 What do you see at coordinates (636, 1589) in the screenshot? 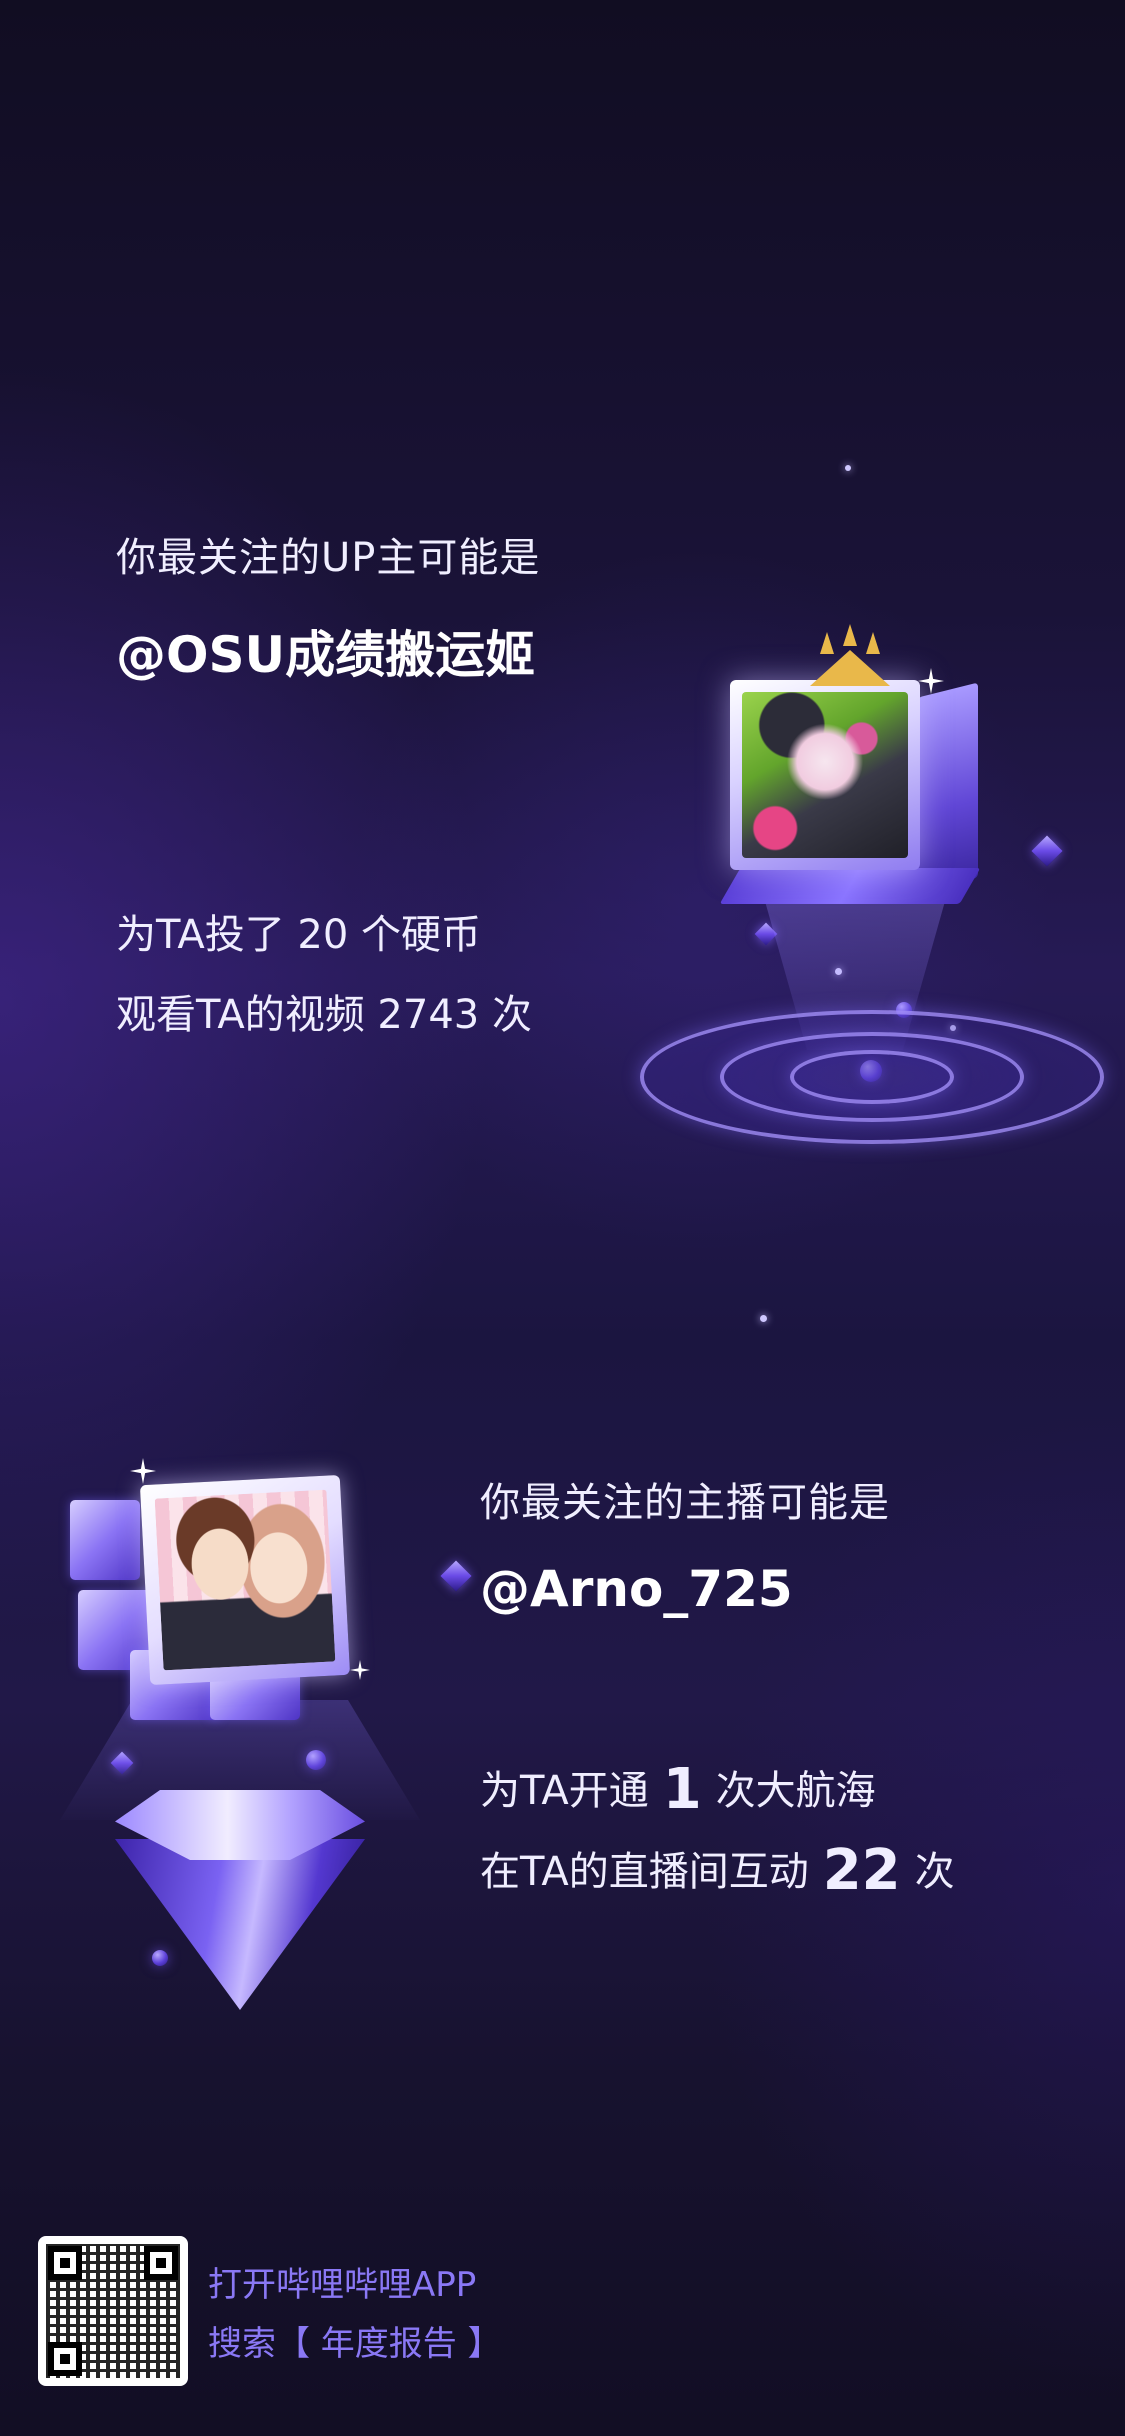
I see `streamer-name: @Arno_725` at bounding box center [636, 1589].